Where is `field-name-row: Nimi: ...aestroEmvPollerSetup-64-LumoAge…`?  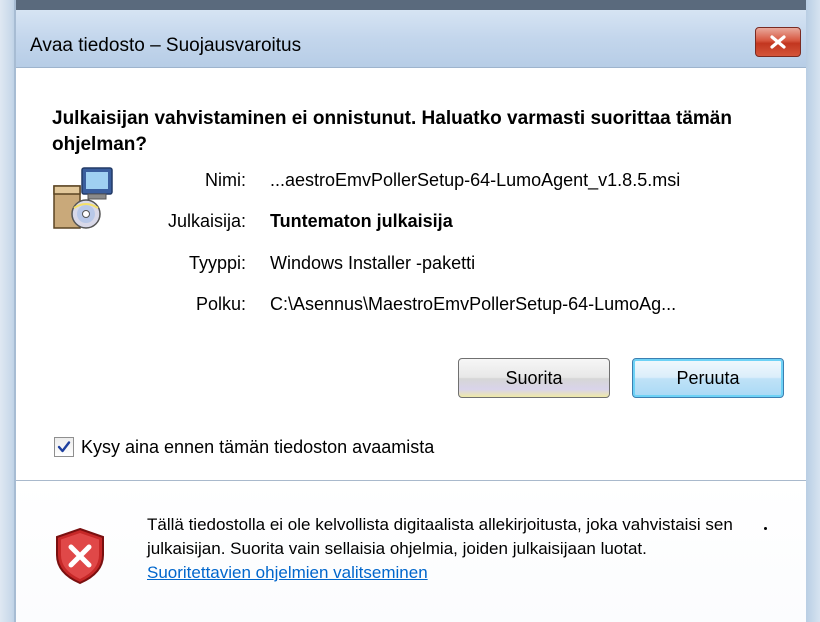 field-name-row: Nimi: ...aestroEmvPollerSetup-64-LumoAge… is located at coordinates (411, 180).